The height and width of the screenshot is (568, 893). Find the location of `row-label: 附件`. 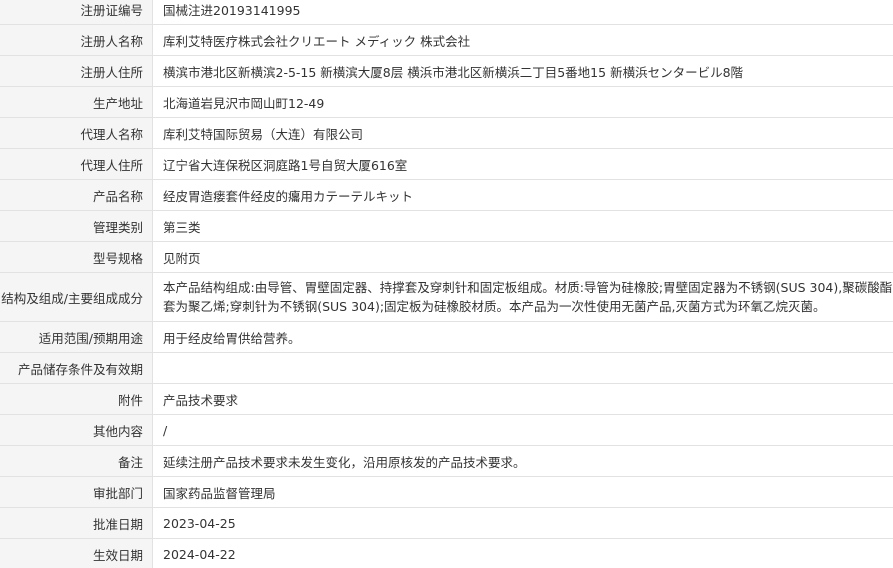

row-label: 附件 is located at coordinates (76, 399).